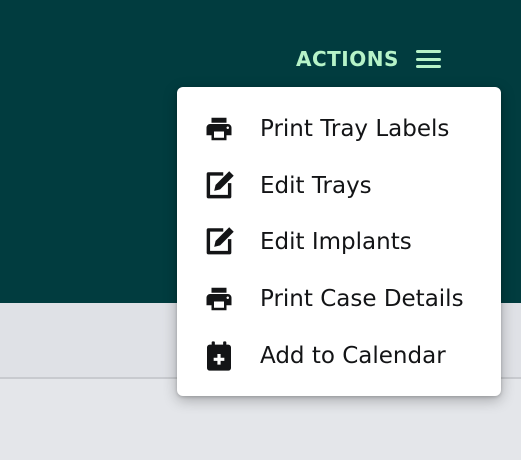 This screenshot has height=460, width=521. What do you see at coordinates (347, 59) in the screenshot?
I see `actions-label: ACTIONS` at bounding box center [347, 59].